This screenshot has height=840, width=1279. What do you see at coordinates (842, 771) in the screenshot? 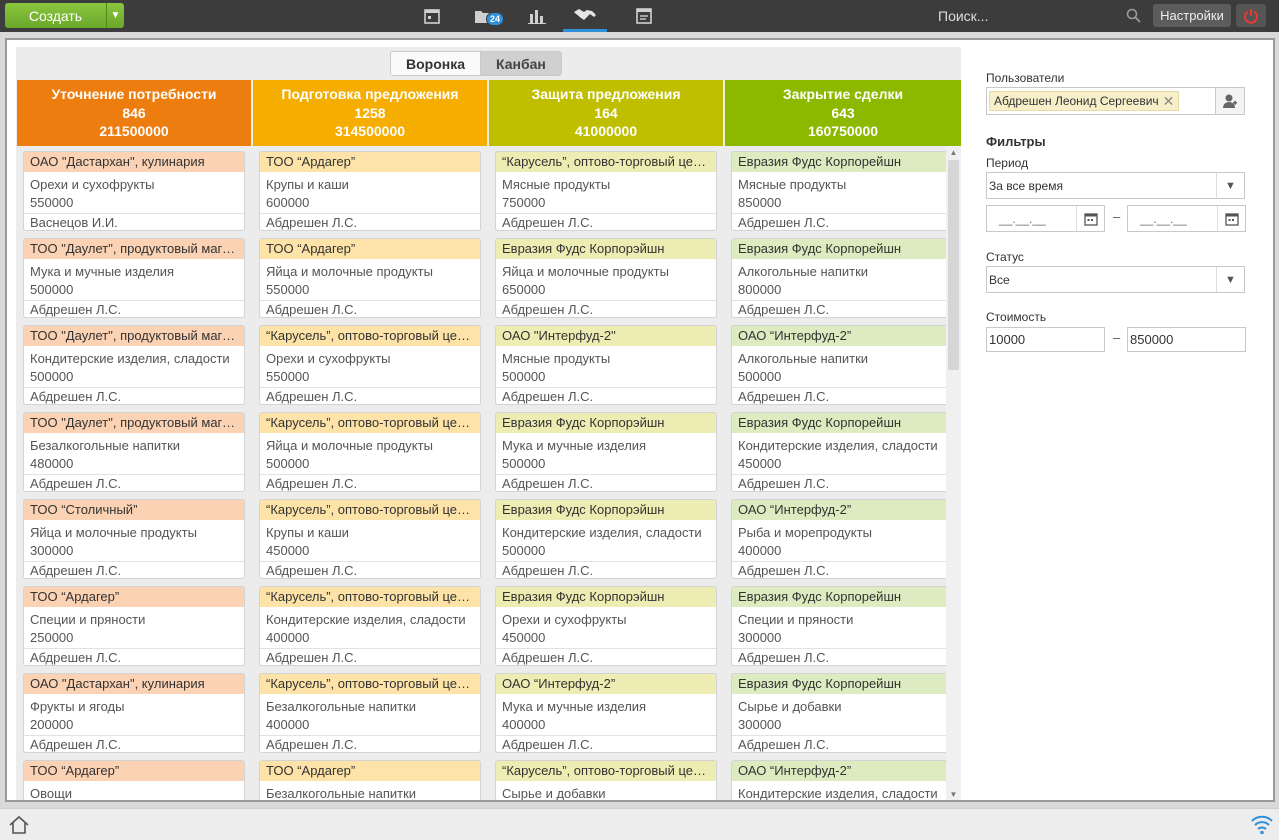
I see `deal-company: ОАО “Интерфуд-2”` at bounding box center [842, 771].